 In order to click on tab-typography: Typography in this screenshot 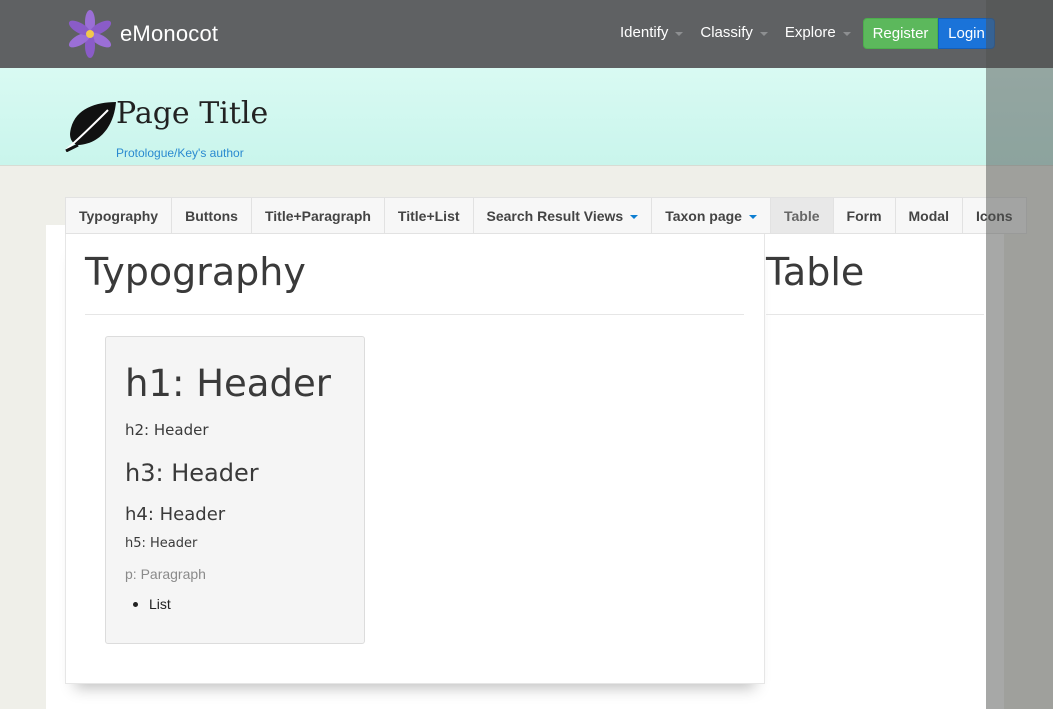, I will do `click(119, 215)`.